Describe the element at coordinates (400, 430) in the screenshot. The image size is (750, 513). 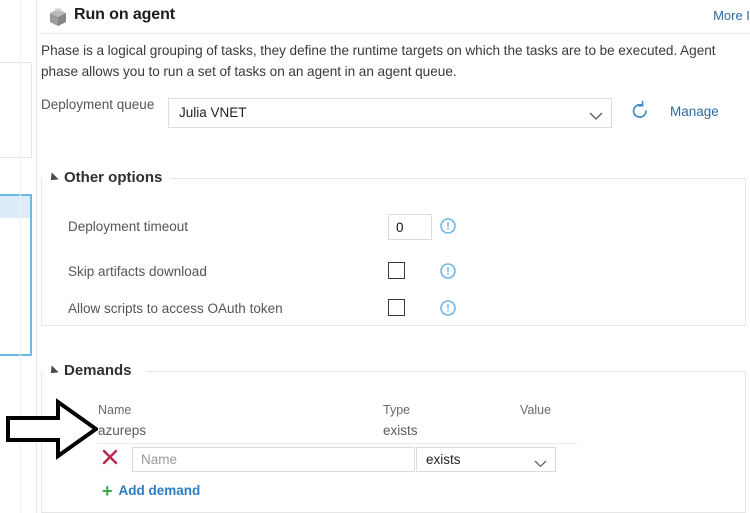
I see `demand-row-type: exists` at that location.